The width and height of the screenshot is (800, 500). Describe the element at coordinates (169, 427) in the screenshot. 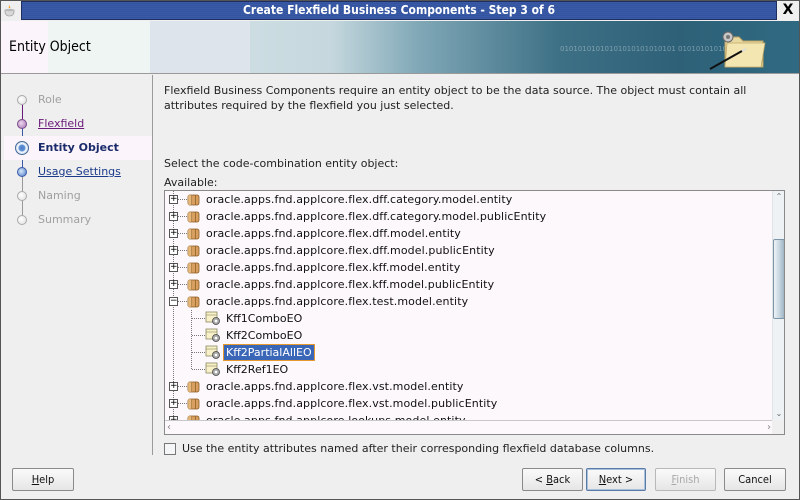

I see `scroll-left-icon: ‹` at that location.